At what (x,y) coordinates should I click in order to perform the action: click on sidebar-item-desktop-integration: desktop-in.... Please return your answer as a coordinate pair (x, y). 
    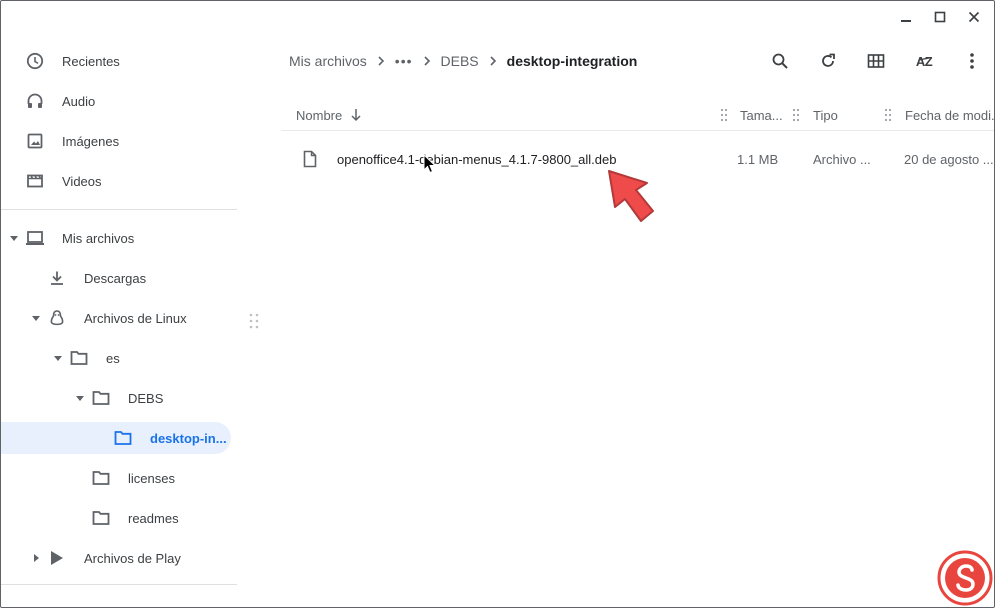
    Looking at the image, I should click on (170, 438).